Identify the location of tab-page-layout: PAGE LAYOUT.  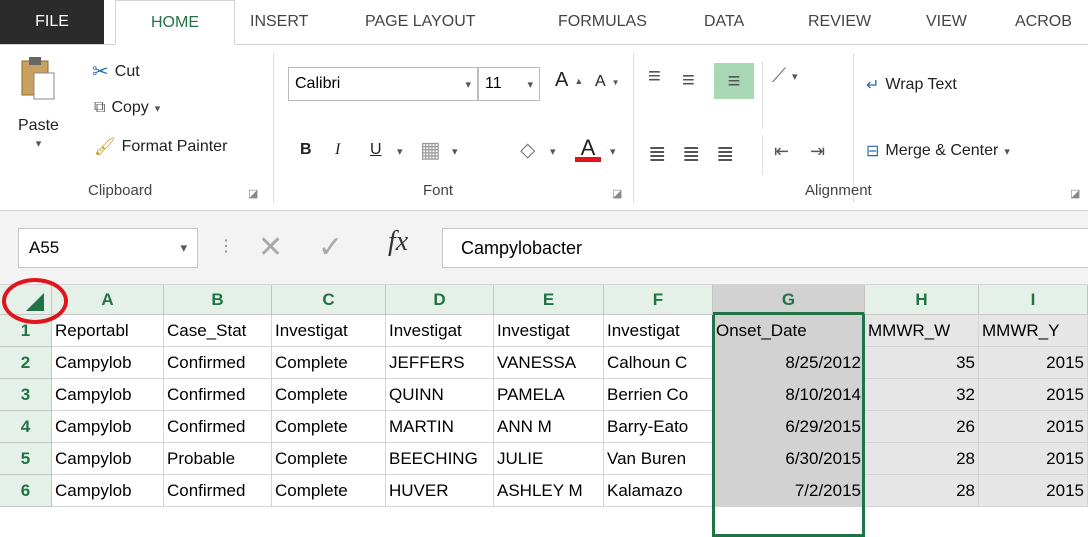
(420, 22).